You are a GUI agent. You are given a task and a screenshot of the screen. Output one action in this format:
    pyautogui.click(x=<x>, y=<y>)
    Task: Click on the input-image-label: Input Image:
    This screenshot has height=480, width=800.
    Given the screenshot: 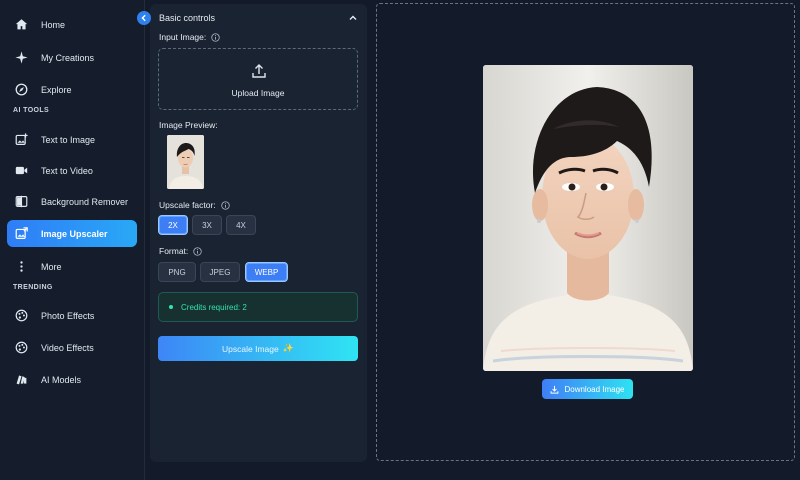 What is the action you would take?
    pyautogui.click(x=189, y=37)
    